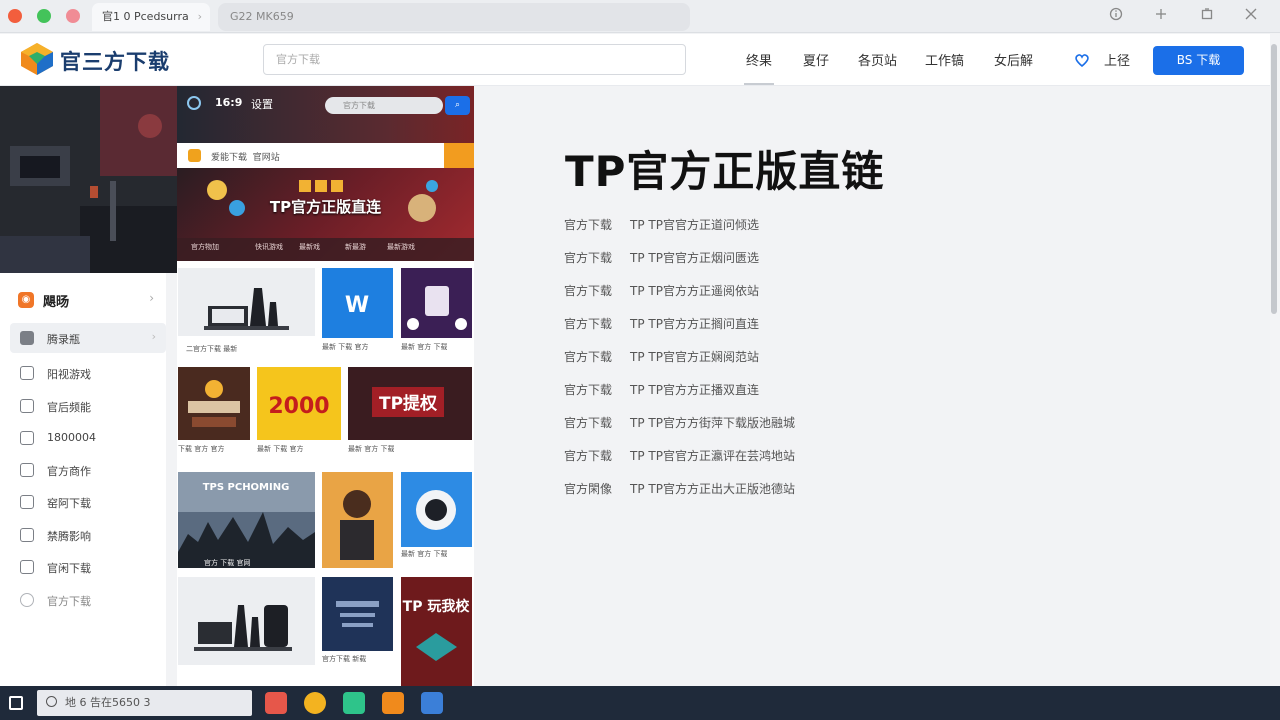  What do you see at coordinates (88, 470) in the screenshot?
I see `sidebar-item-5: 官方商作` at bounding box center [88, 470].